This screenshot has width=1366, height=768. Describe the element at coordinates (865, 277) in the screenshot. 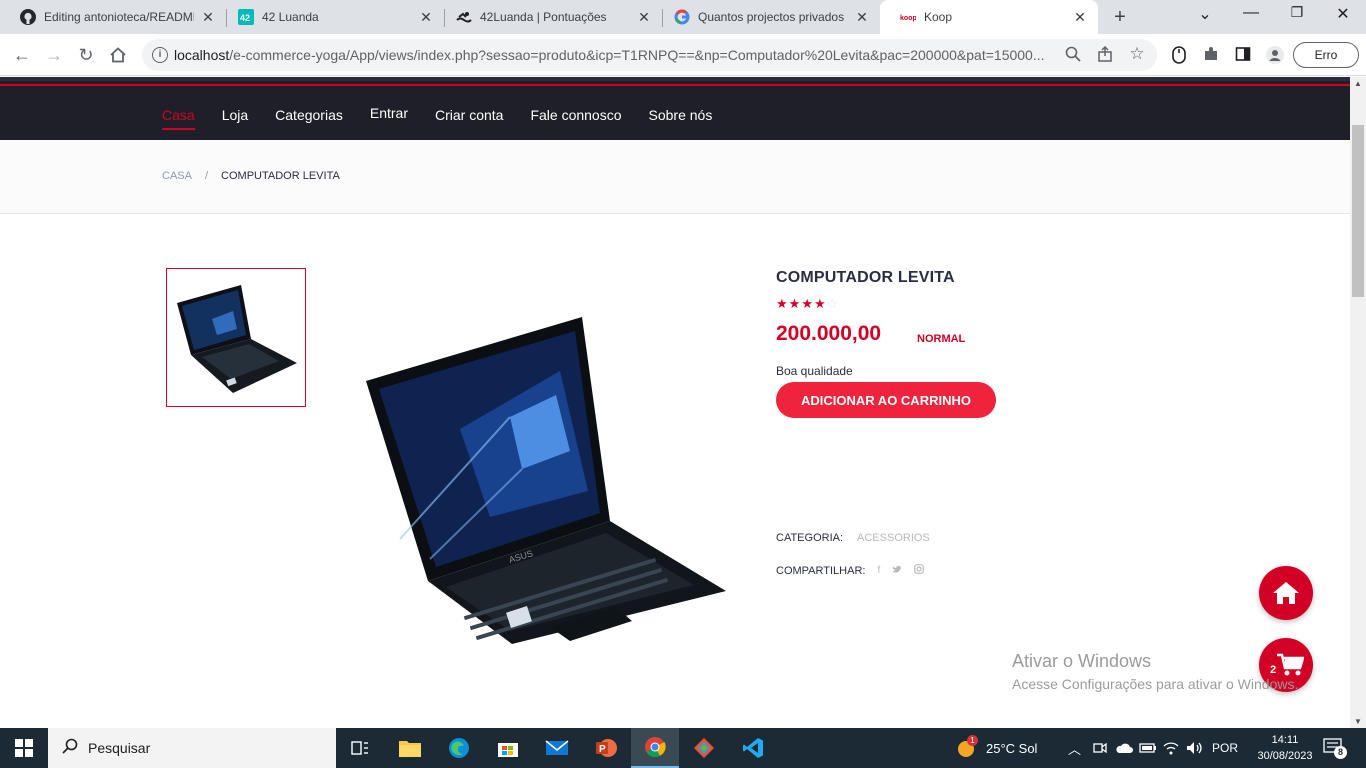

I see `product-name: COMPUTADOR LEVITA` at that location.